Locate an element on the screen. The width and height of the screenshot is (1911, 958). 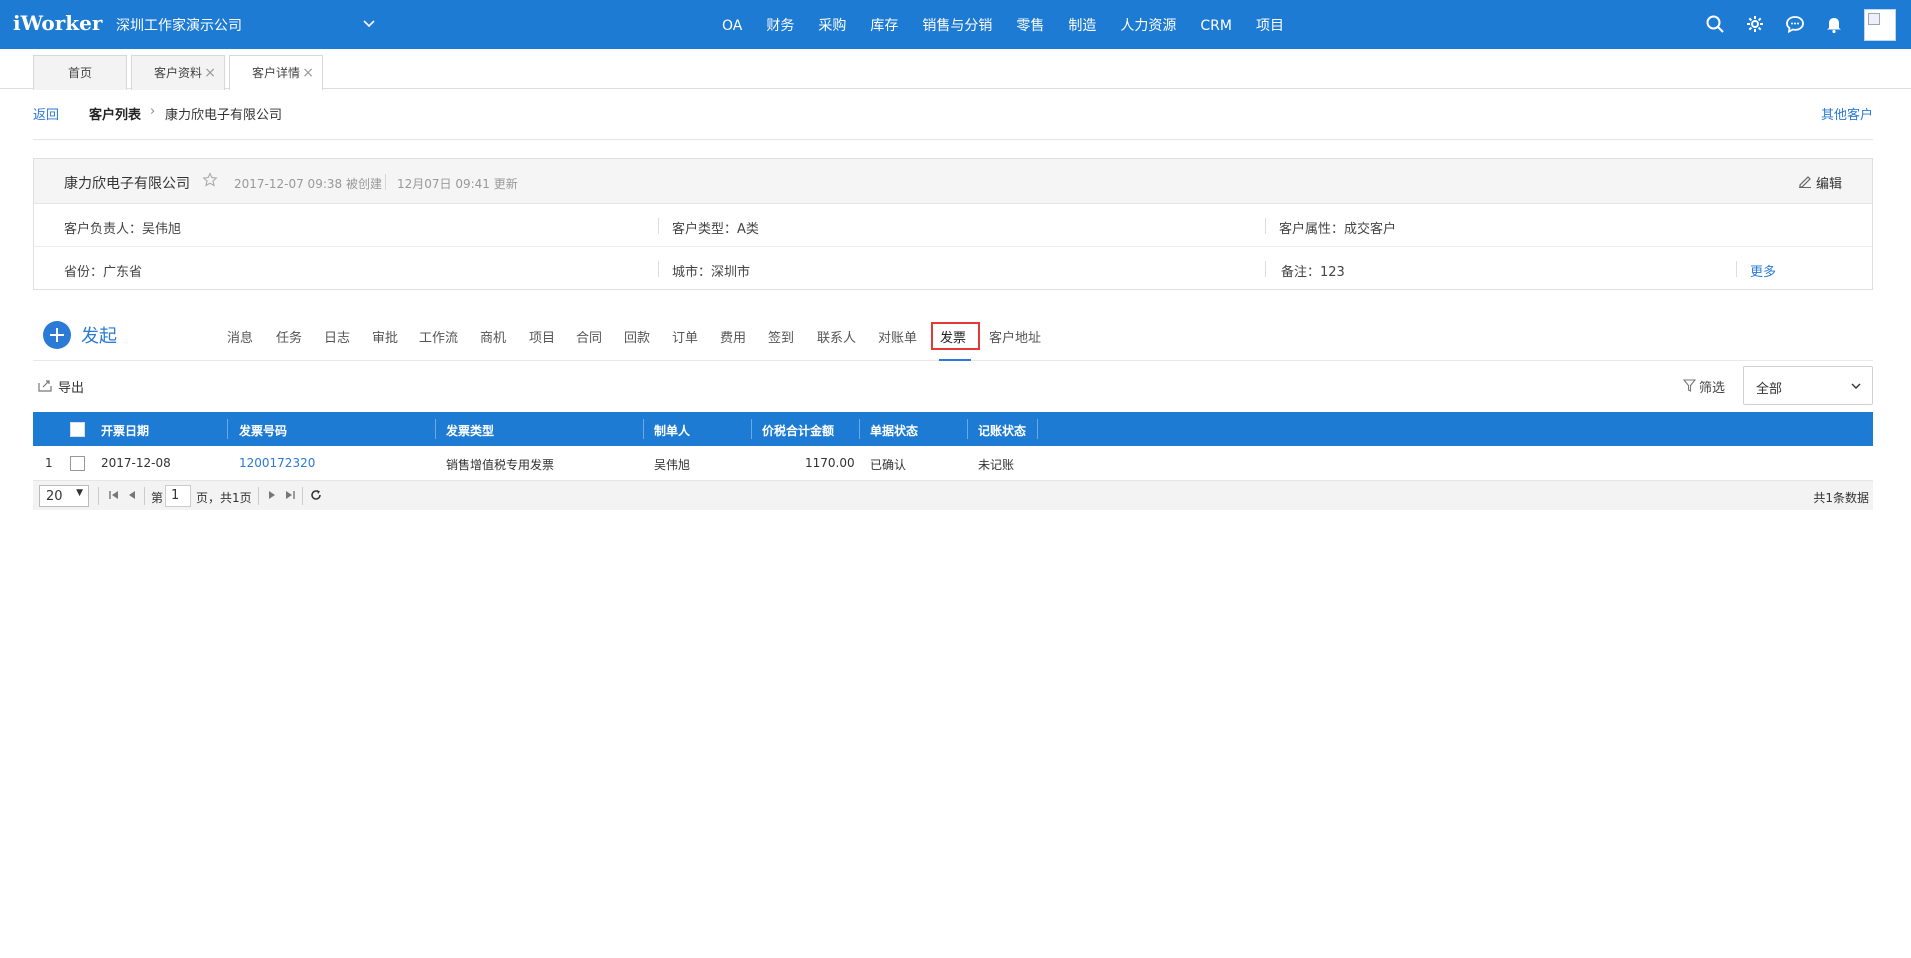
nav-project: 项目 is located at coordinates (1270, 24).